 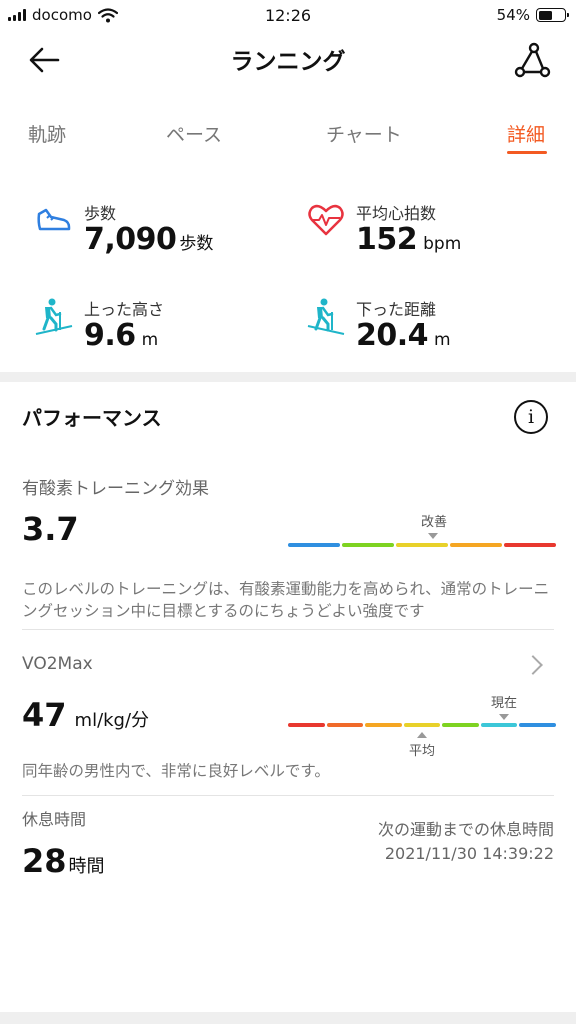 I want to click on battery-status: 54%, so click(x=532, y=15).